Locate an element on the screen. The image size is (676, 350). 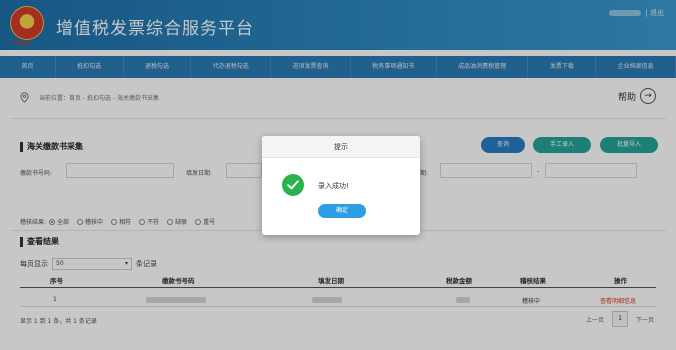
dialog-ok-button: 确定 is located at coordinates (342, 211).